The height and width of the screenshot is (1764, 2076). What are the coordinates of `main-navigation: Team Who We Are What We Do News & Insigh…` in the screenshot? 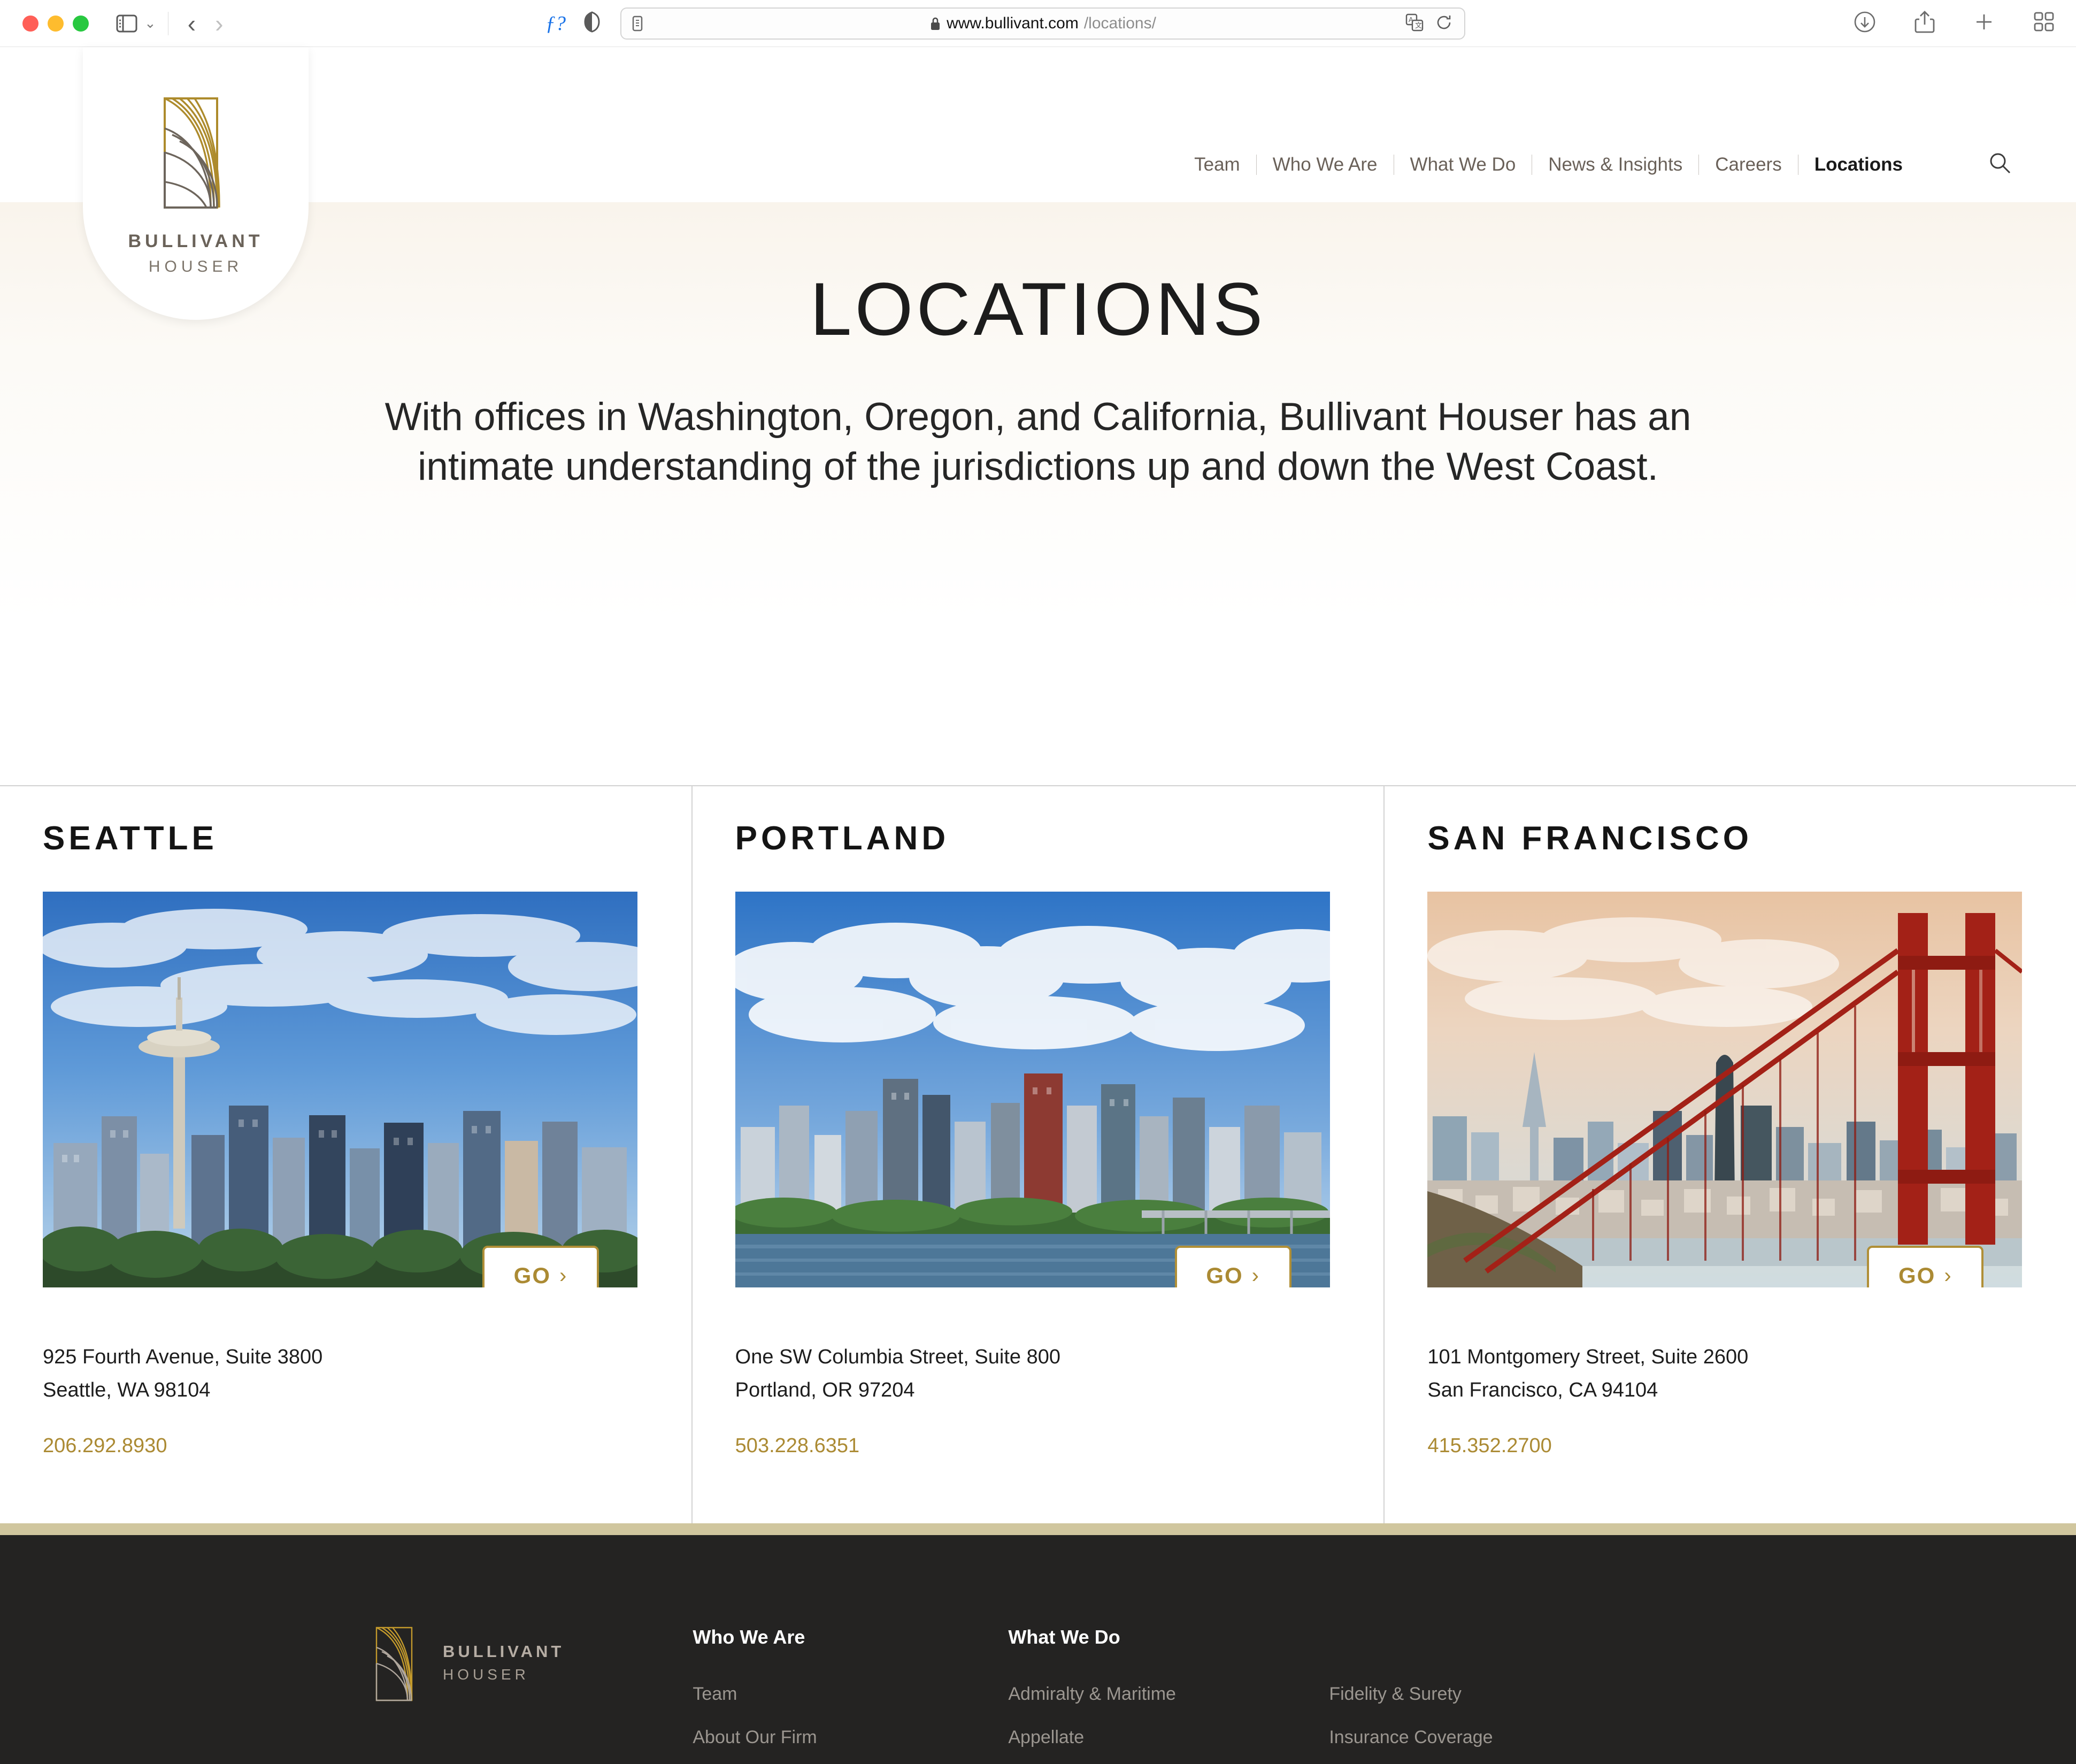 It's located at (1595, 164).